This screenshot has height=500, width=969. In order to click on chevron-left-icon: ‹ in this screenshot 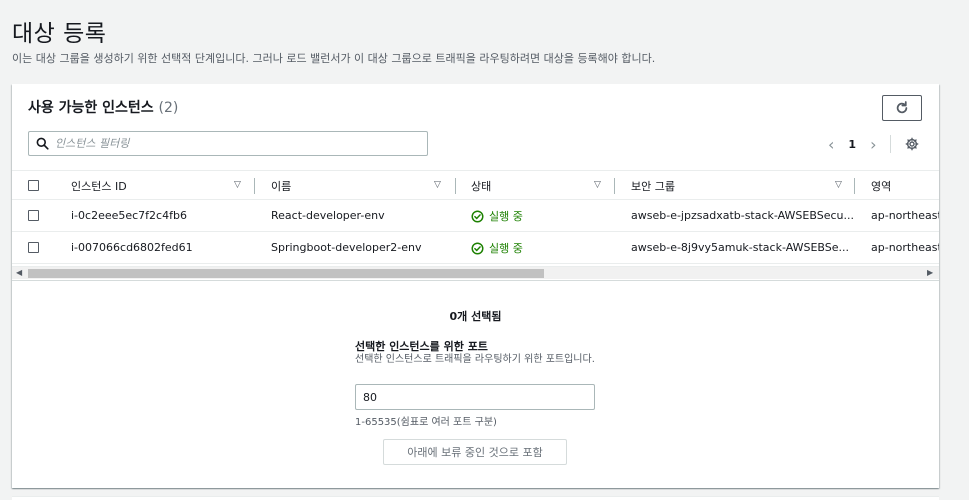, I will do `click(831, 144)`.